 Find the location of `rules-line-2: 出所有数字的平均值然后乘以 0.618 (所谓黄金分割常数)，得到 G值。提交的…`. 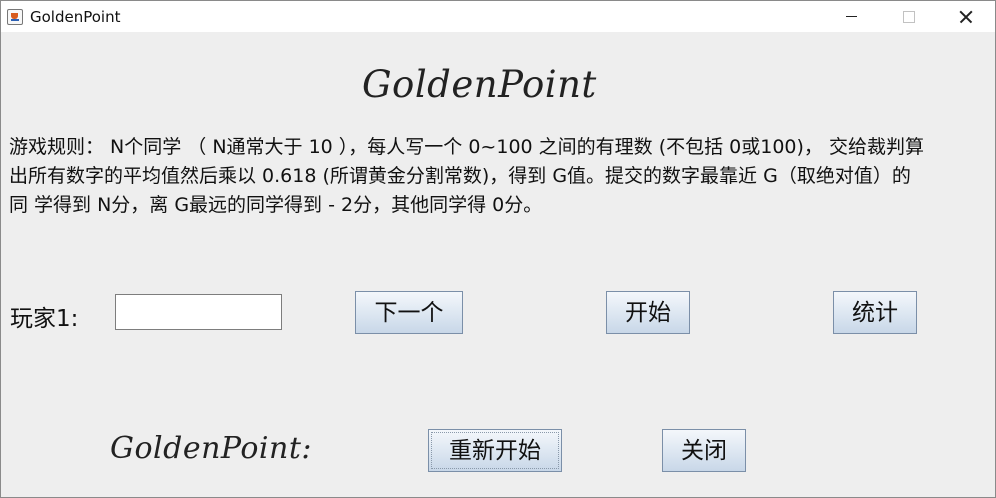

rules-line-2: 出所有数字的平均值然后乘以 0.618 (所谓黄金分割常数)，得到 G值。提交的… is located at coordinates (460, 176).